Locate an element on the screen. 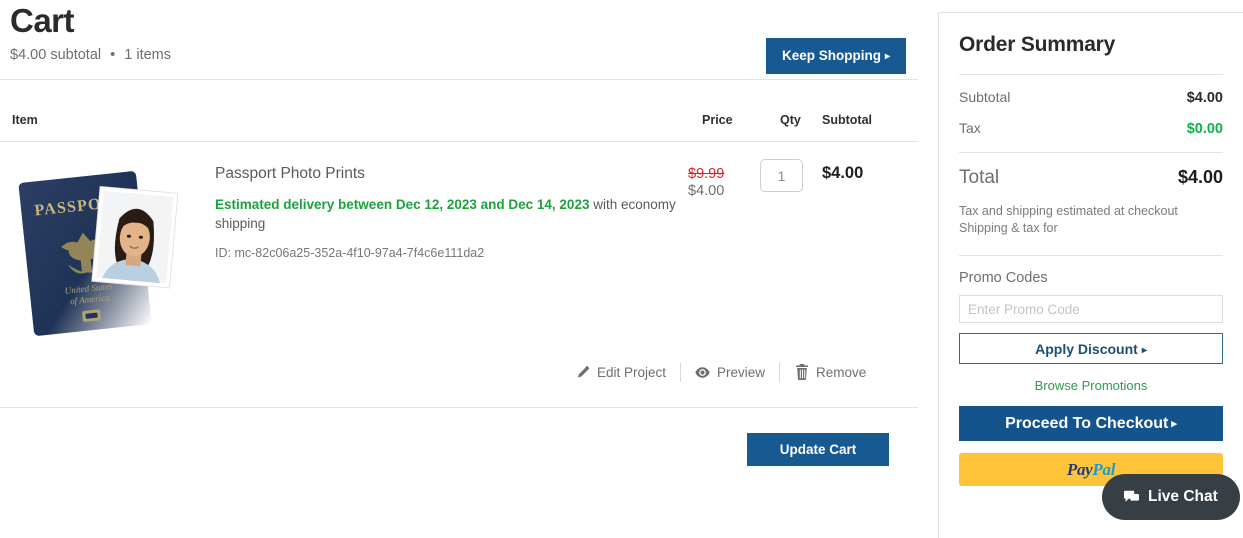 This screenshot has width=1243, height=538. apply-discount-label: Apply Discount is located at coordinates (1086, 348).